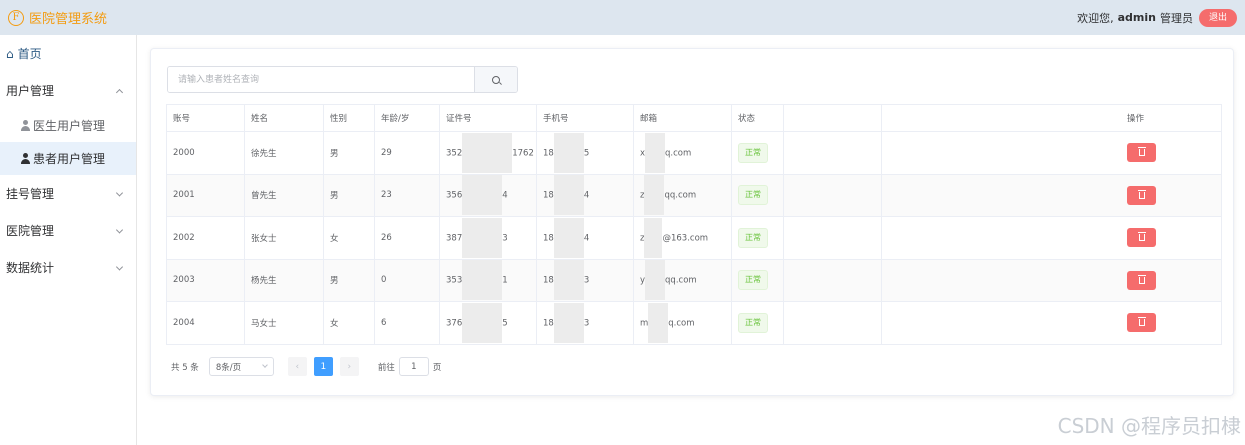 The image size is (1245, 445). Describe the element at coordinates (297, 366) in the screenshot. I see `prev-page-button: ‹` at that location.